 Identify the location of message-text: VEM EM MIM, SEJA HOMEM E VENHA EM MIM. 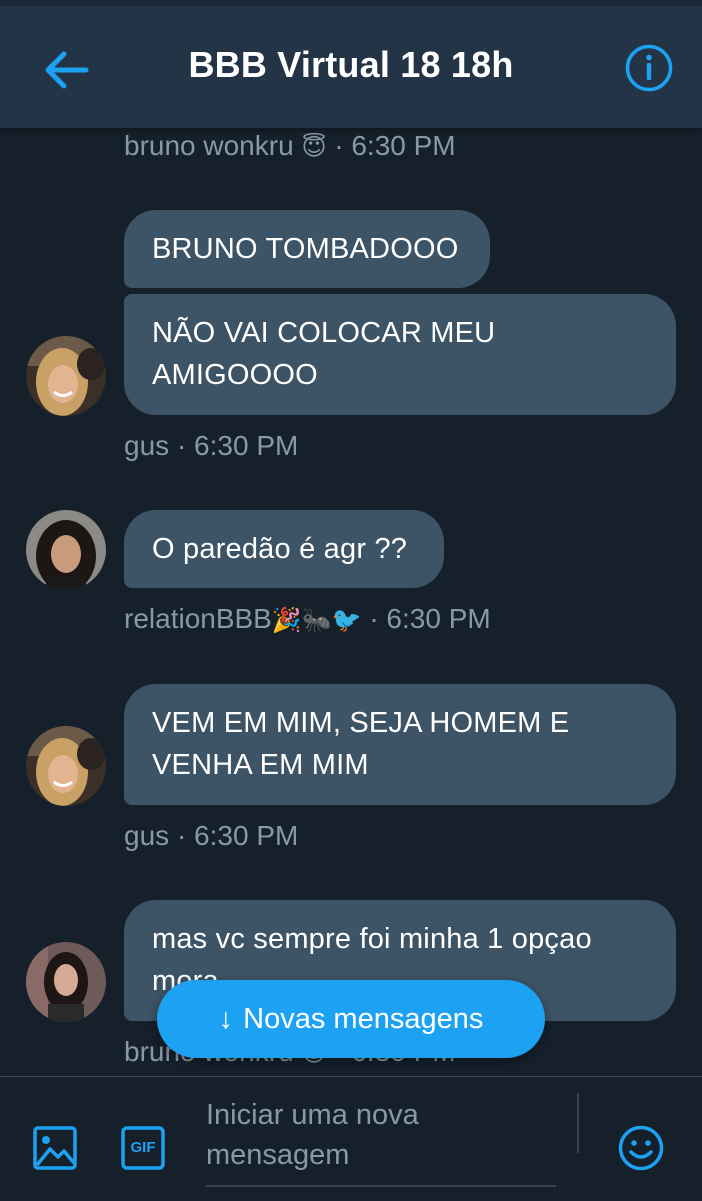
(361, 744).